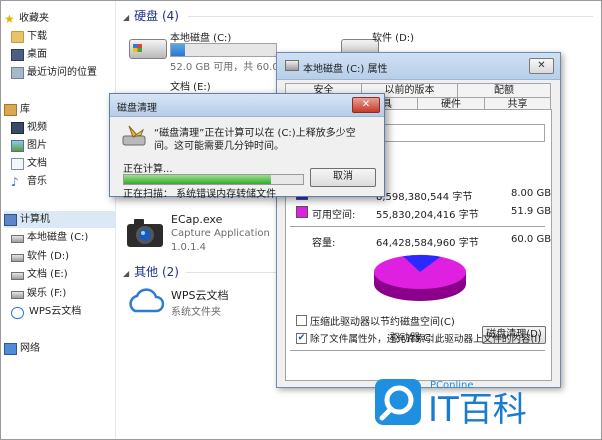  What do you see at coordinates (200, 295) in the screenshot?
I see `wps-name: WPS云文档` at bounding box center [200, 295].